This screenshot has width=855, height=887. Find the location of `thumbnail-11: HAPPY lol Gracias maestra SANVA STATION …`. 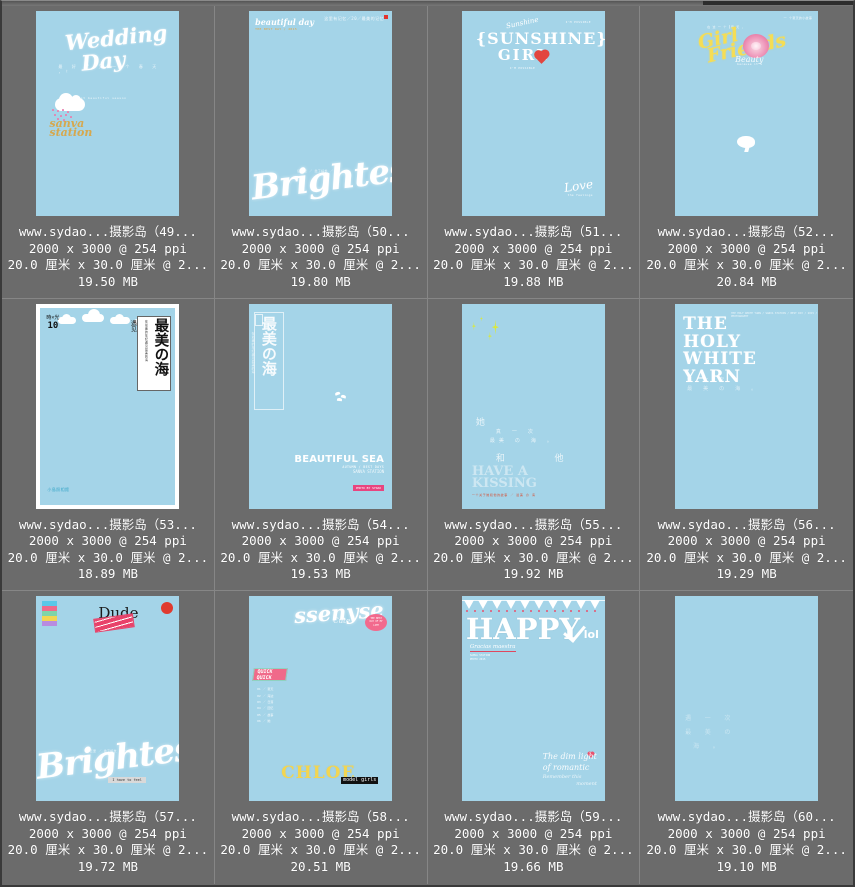

thumbnail-11: HAPPY lol Gracias maestra SANVA STATION … is located at coordinates (534, 698).